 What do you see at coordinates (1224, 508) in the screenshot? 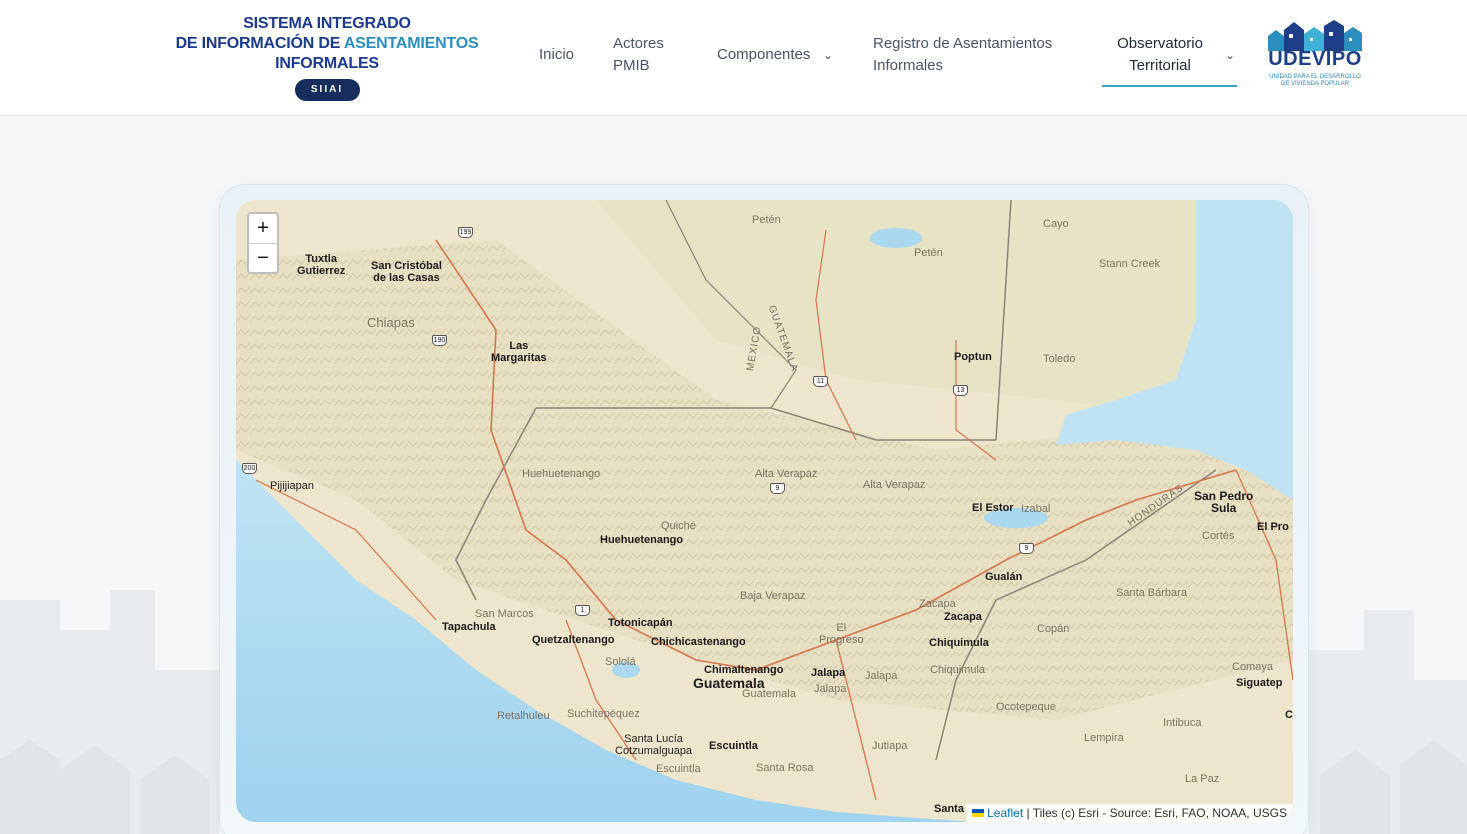
I see `map-label-line: Sula` at bounding box center [1224, 508].